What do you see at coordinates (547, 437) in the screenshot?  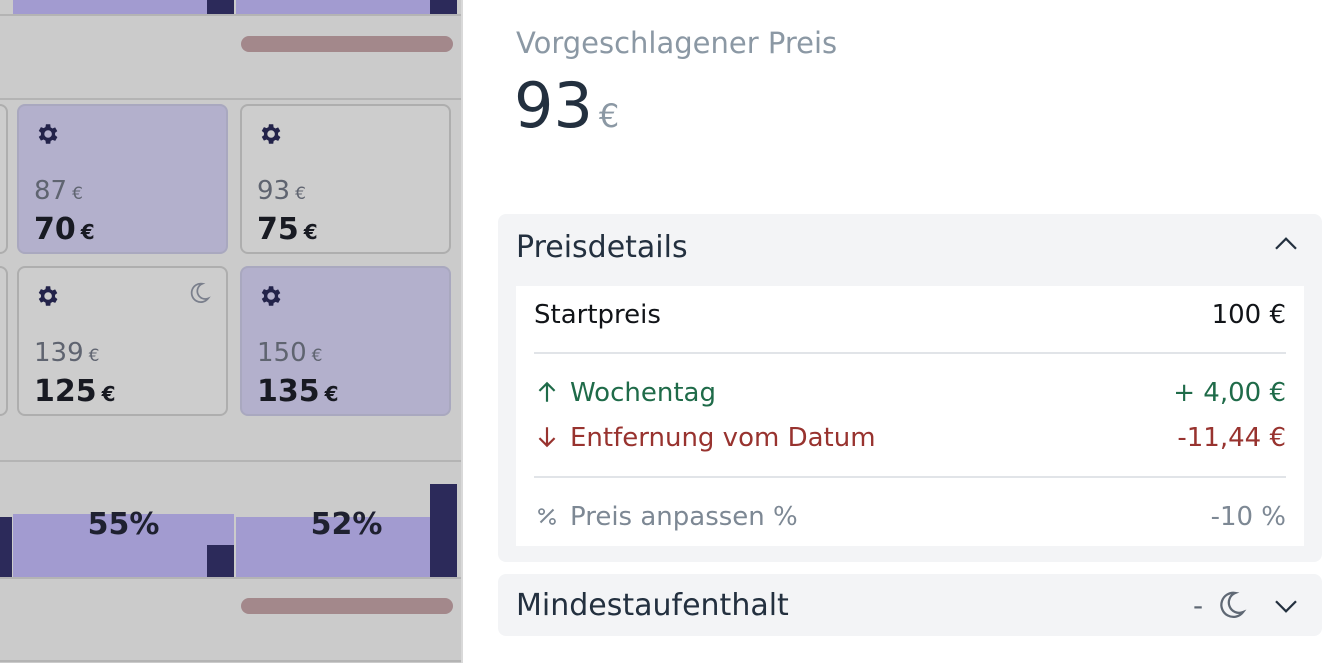 I see `arrow-down-icon` at bounding box center [547, 437].